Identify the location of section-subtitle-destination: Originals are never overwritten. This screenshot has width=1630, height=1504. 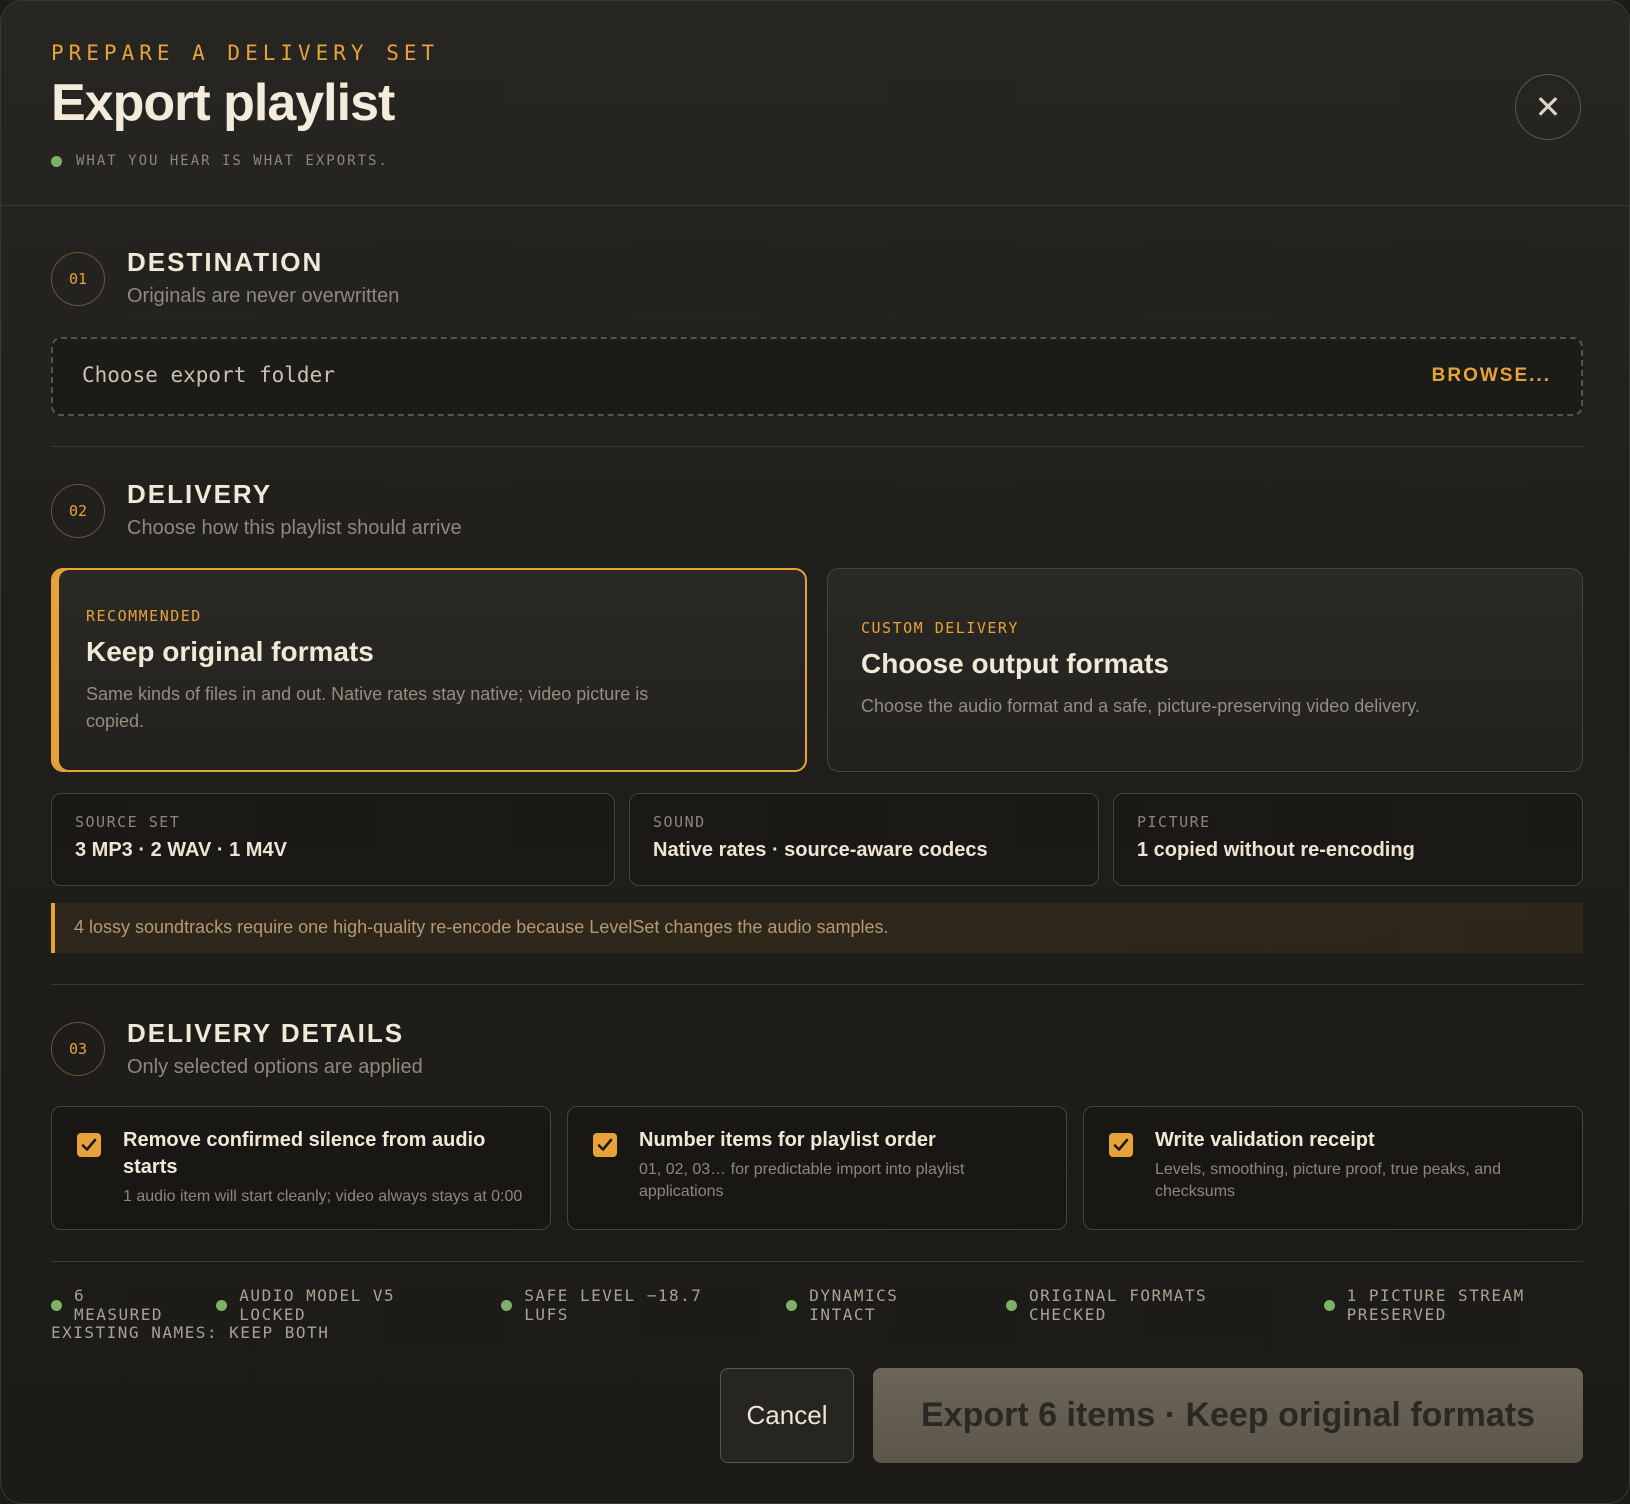
(263, 296).